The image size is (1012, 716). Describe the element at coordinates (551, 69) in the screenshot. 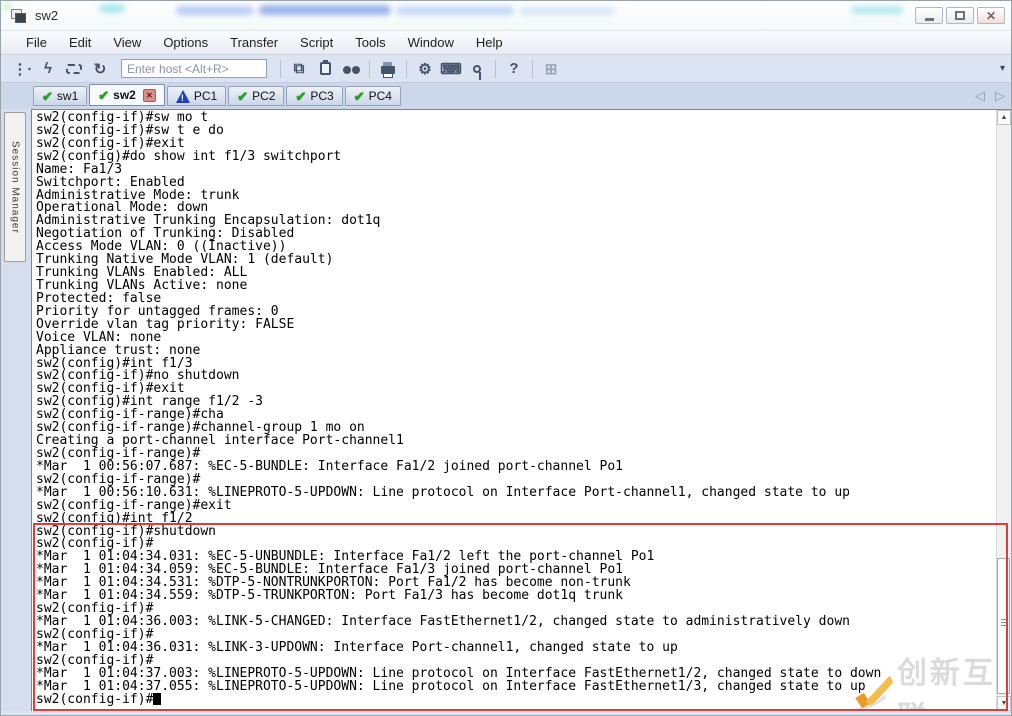

I see `clone-session-icon: ⊞` at that location.